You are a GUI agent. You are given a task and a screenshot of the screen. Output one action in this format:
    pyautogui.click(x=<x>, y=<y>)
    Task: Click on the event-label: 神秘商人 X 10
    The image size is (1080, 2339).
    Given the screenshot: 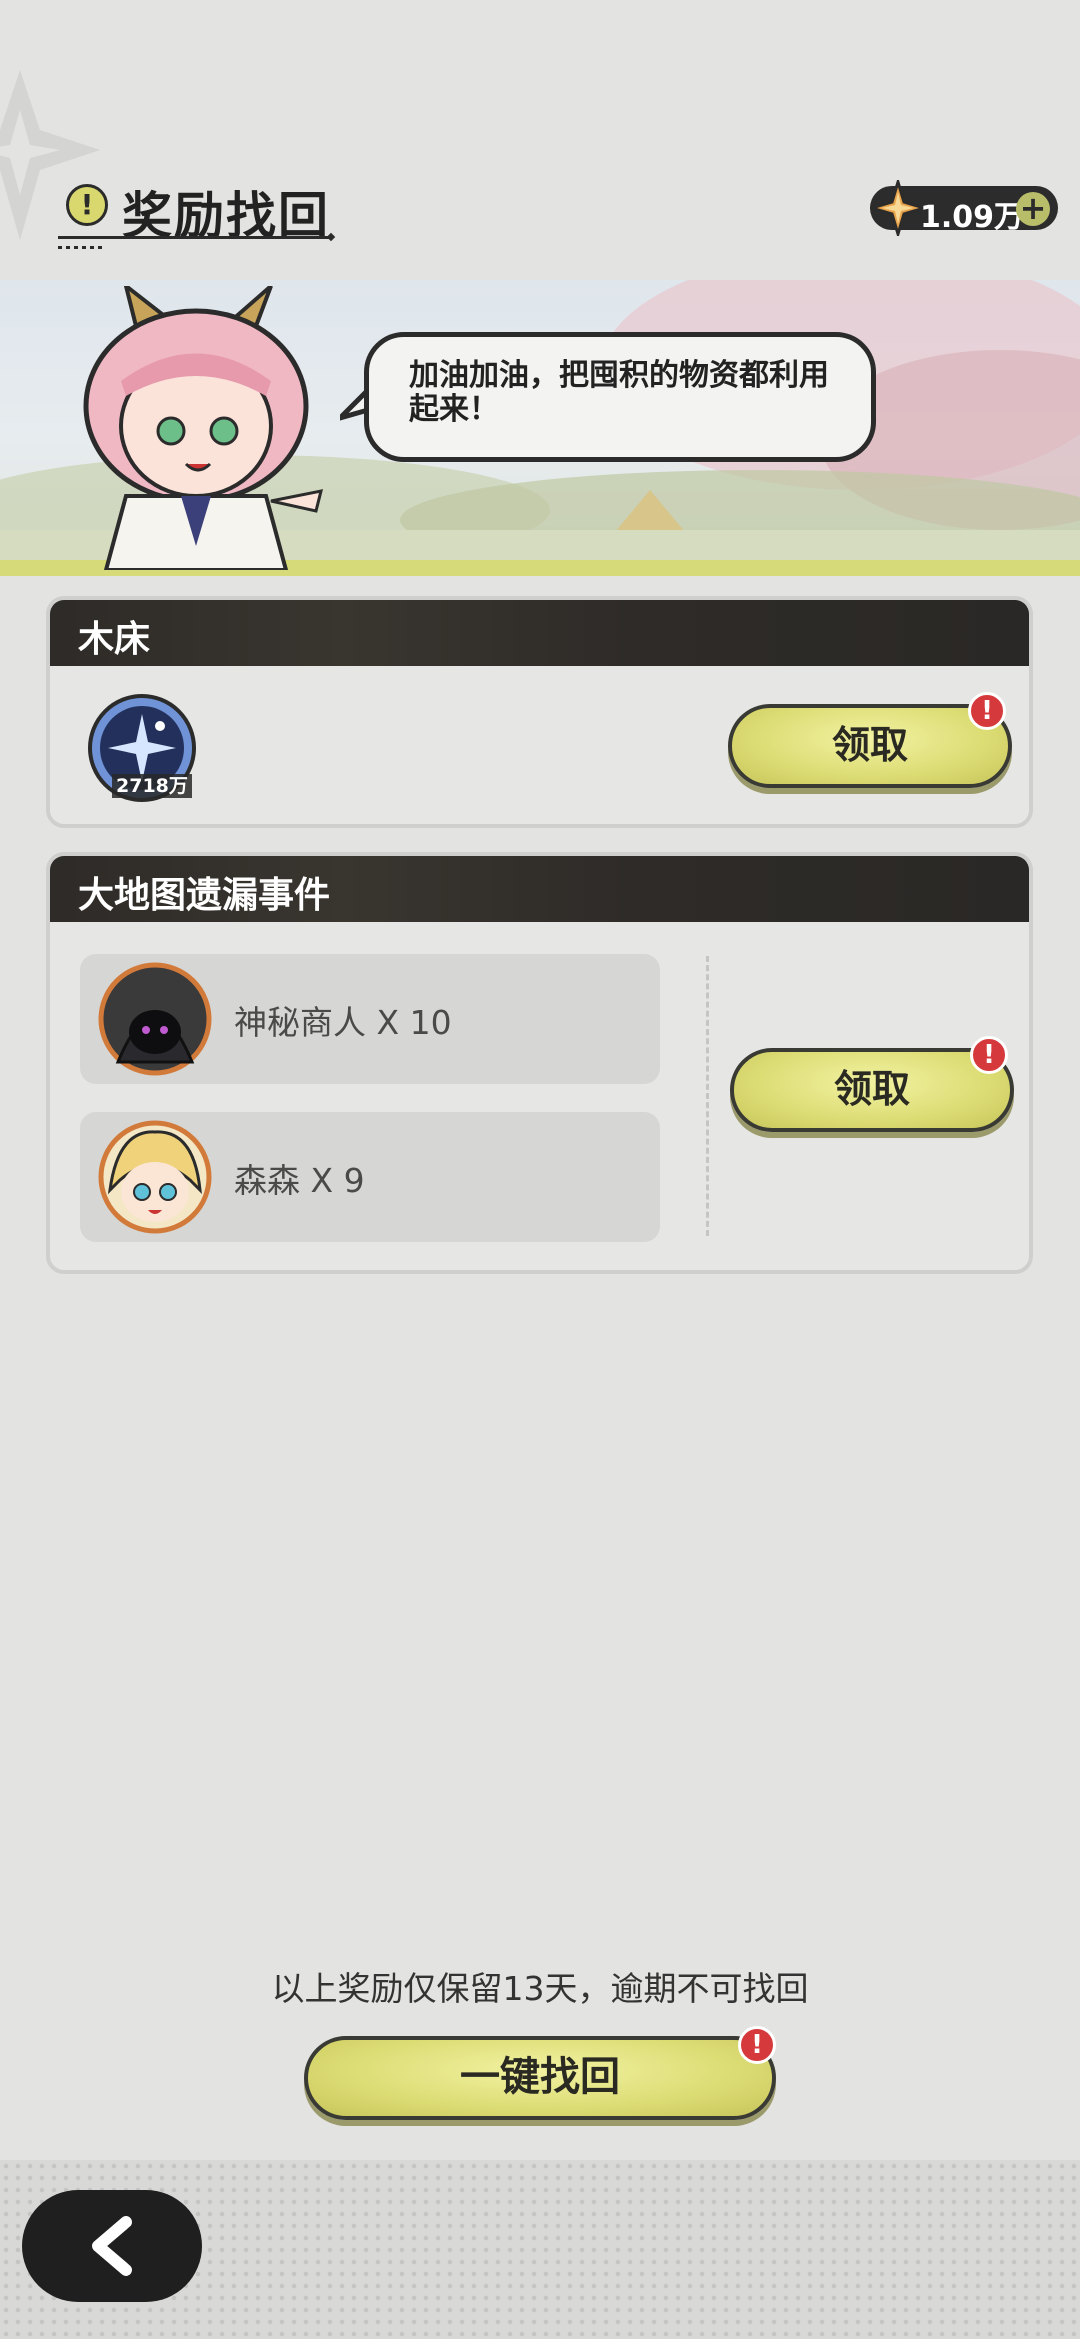 What is the action you would take?
    pyautogui.click(x=343, y=1022)
    